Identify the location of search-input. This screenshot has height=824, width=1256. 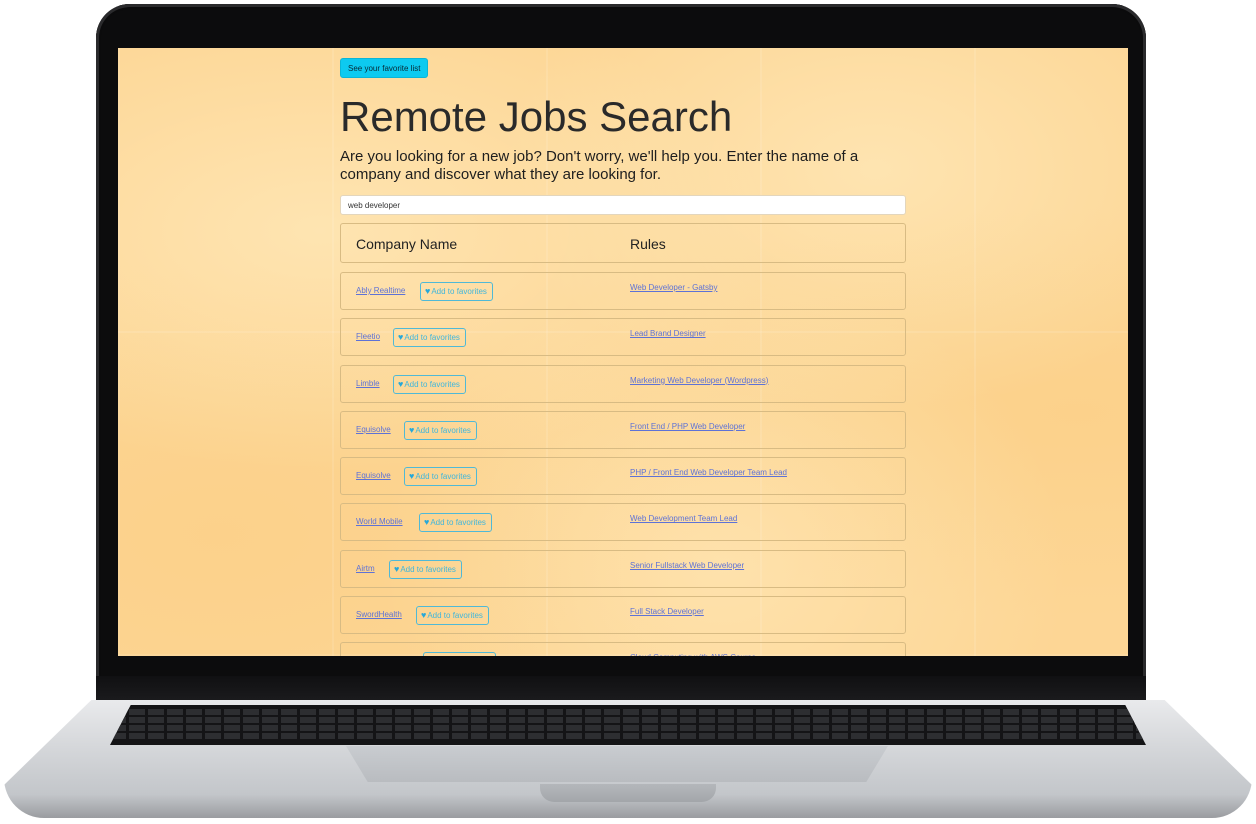
(623, 205).